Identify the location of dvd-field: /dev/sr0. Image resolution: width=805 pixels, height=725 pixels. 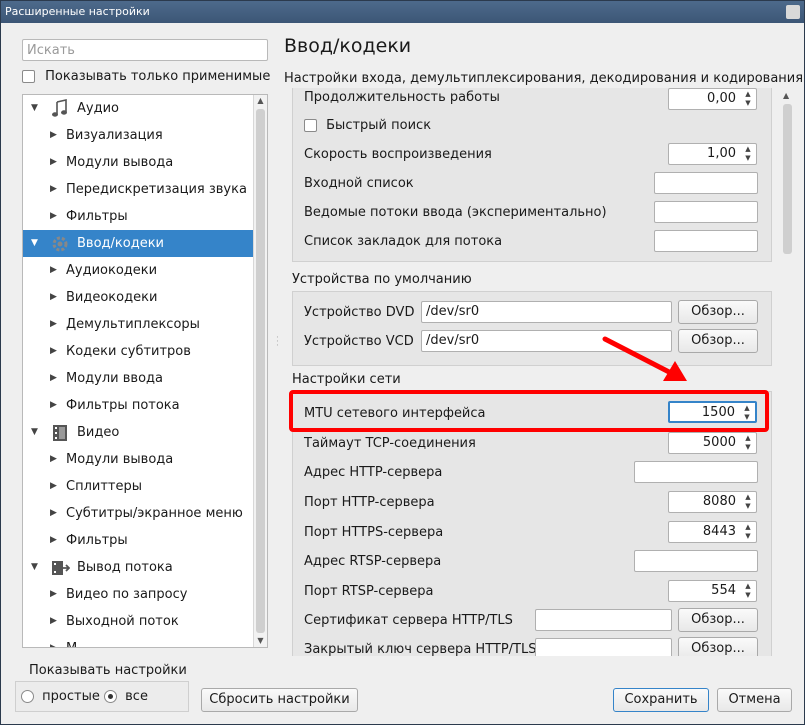
(546, 312).